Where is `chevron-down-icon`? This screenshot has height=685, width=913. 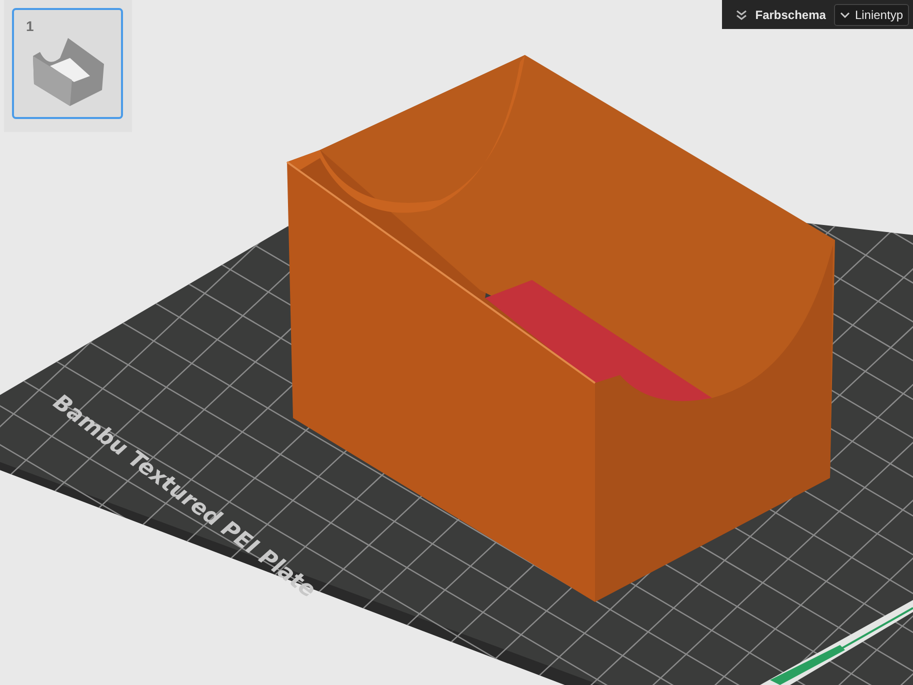 chevron-down-icon is located at coordinates (845, 15).